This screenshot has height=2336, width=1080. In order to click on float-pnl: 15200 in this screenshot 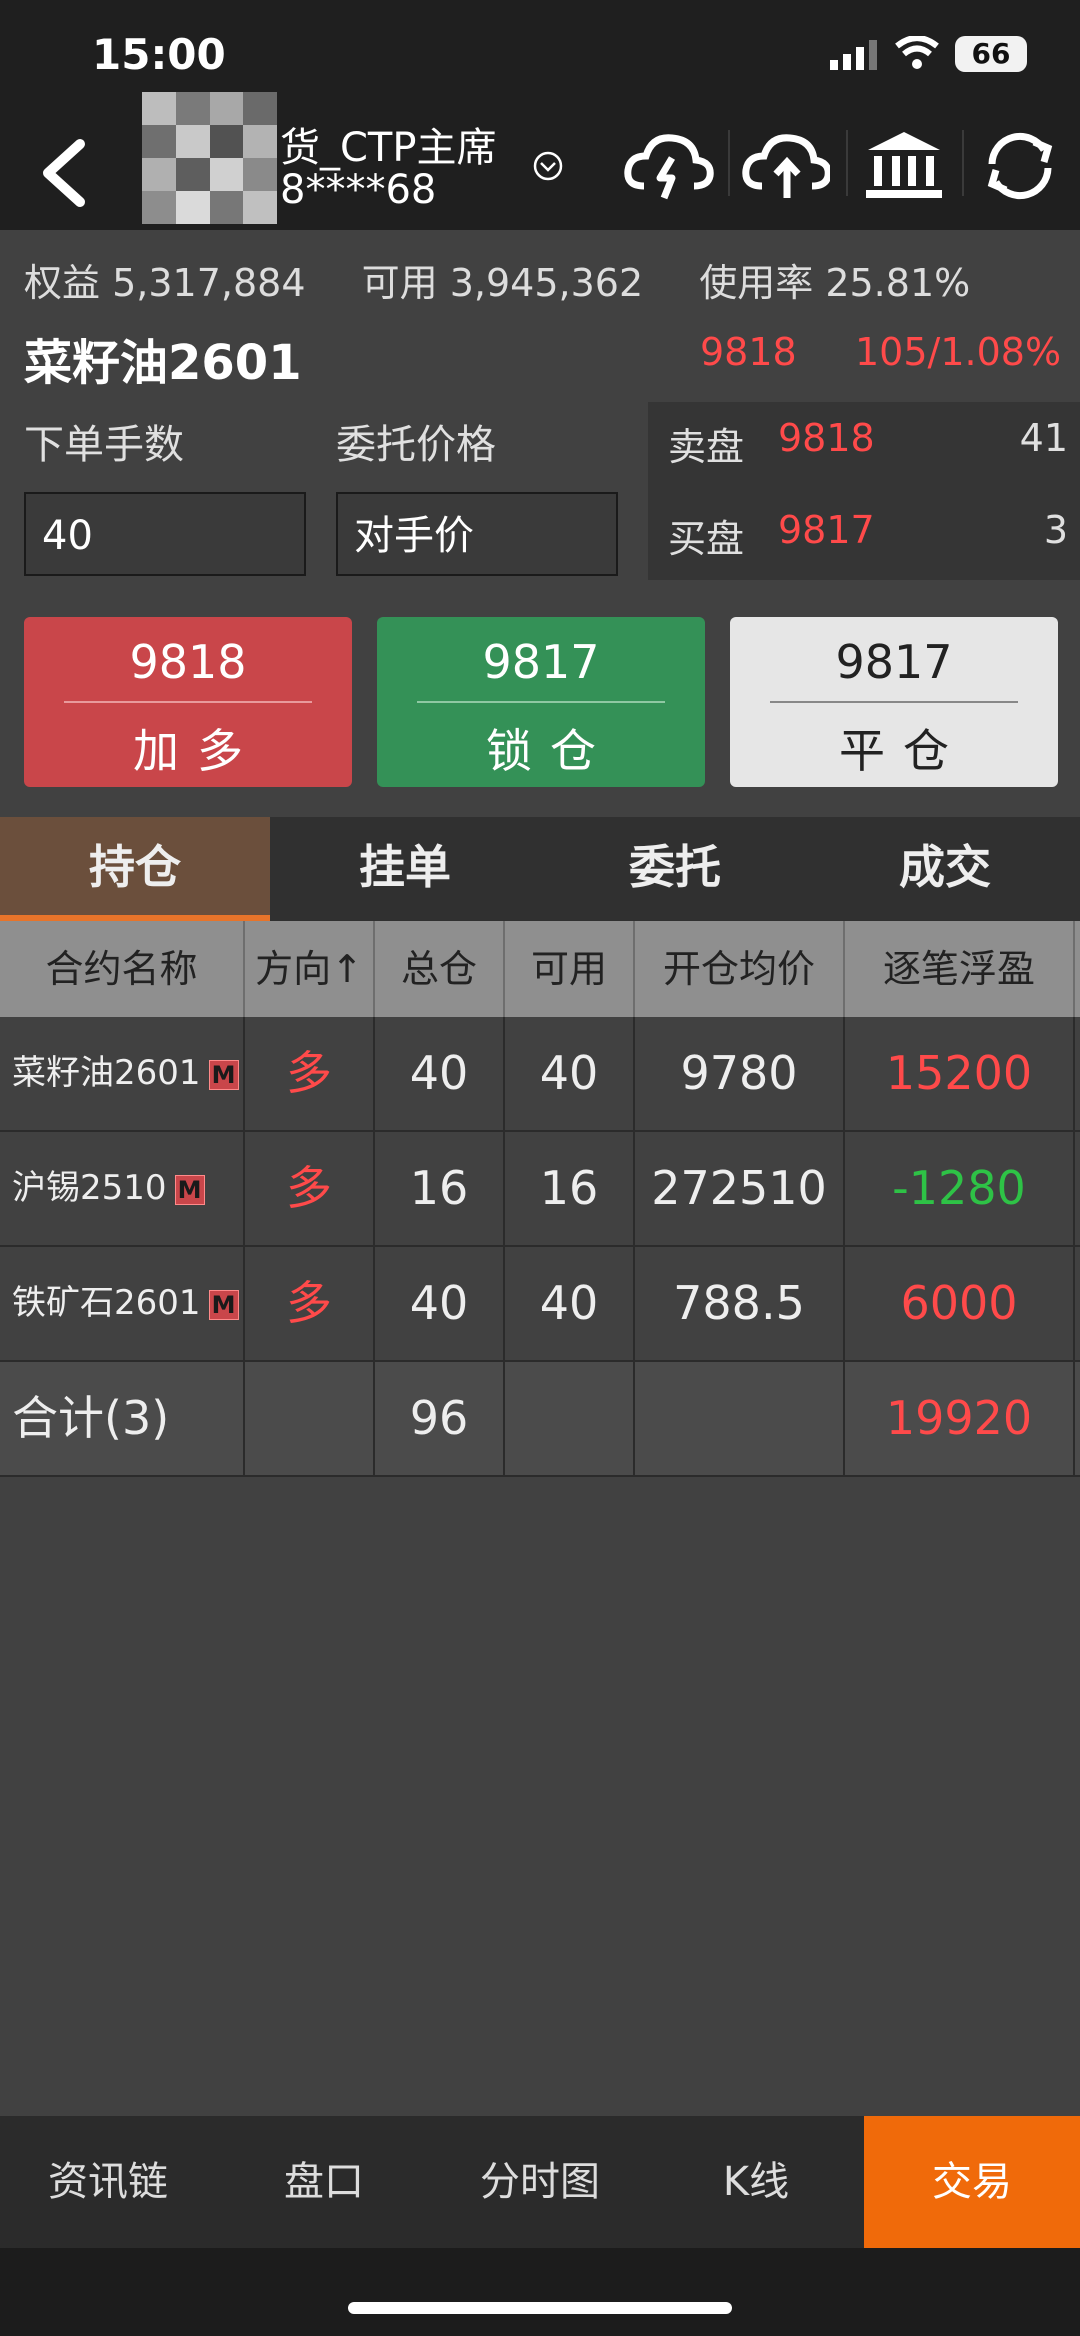, I will do `click(960, 1073)`.